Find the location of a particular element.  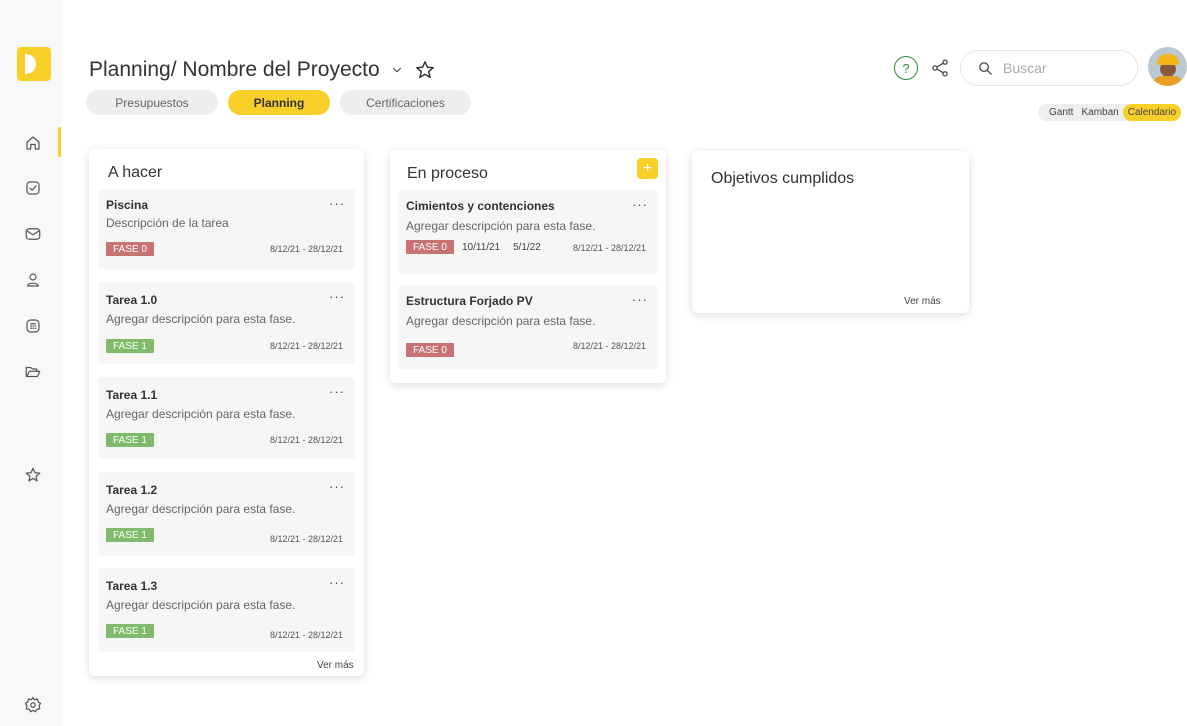

header-actions: ? is located at coordinates (1016, 68).